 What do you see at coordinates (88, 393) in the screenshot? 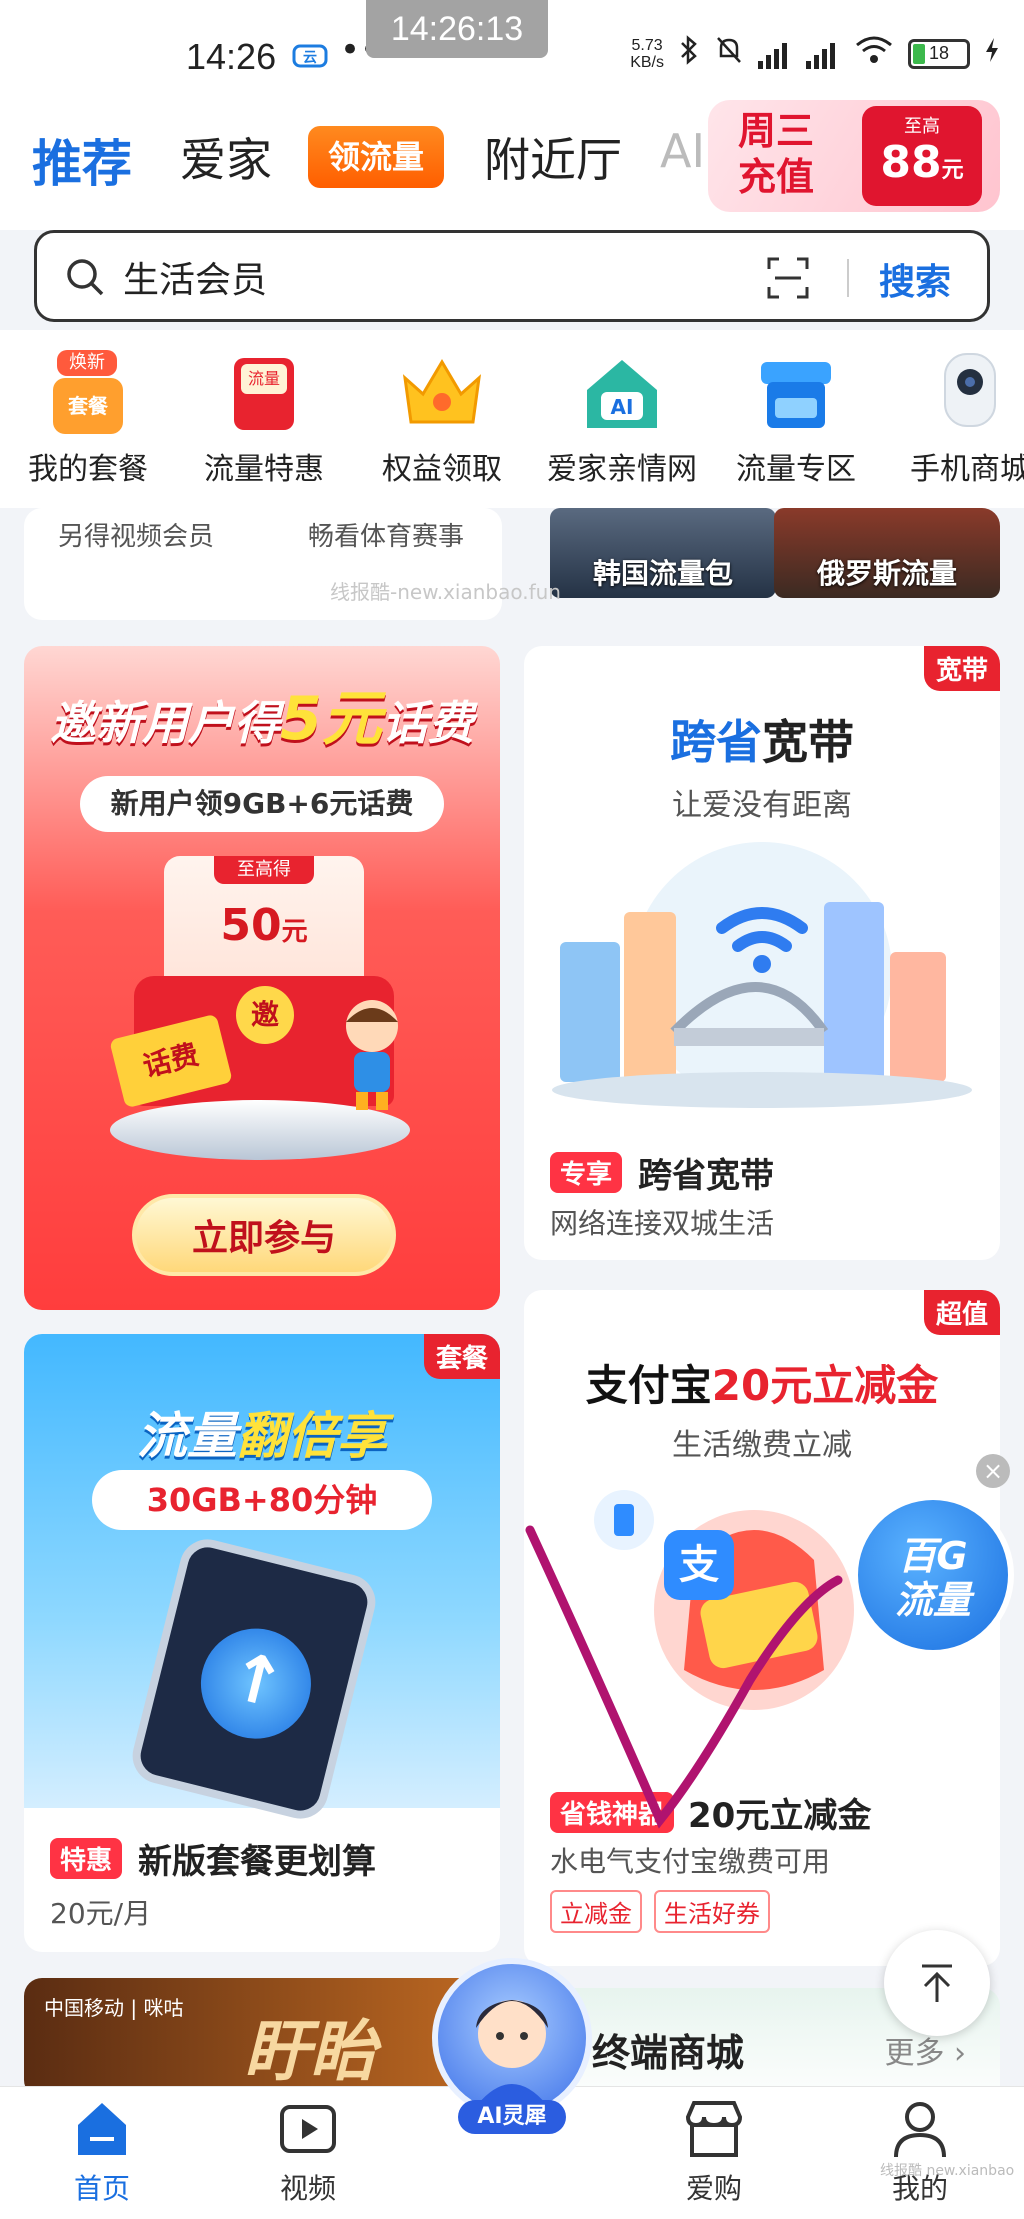
I see `plan-icon: 焕新 套餐` at bounding box center [88, 393].